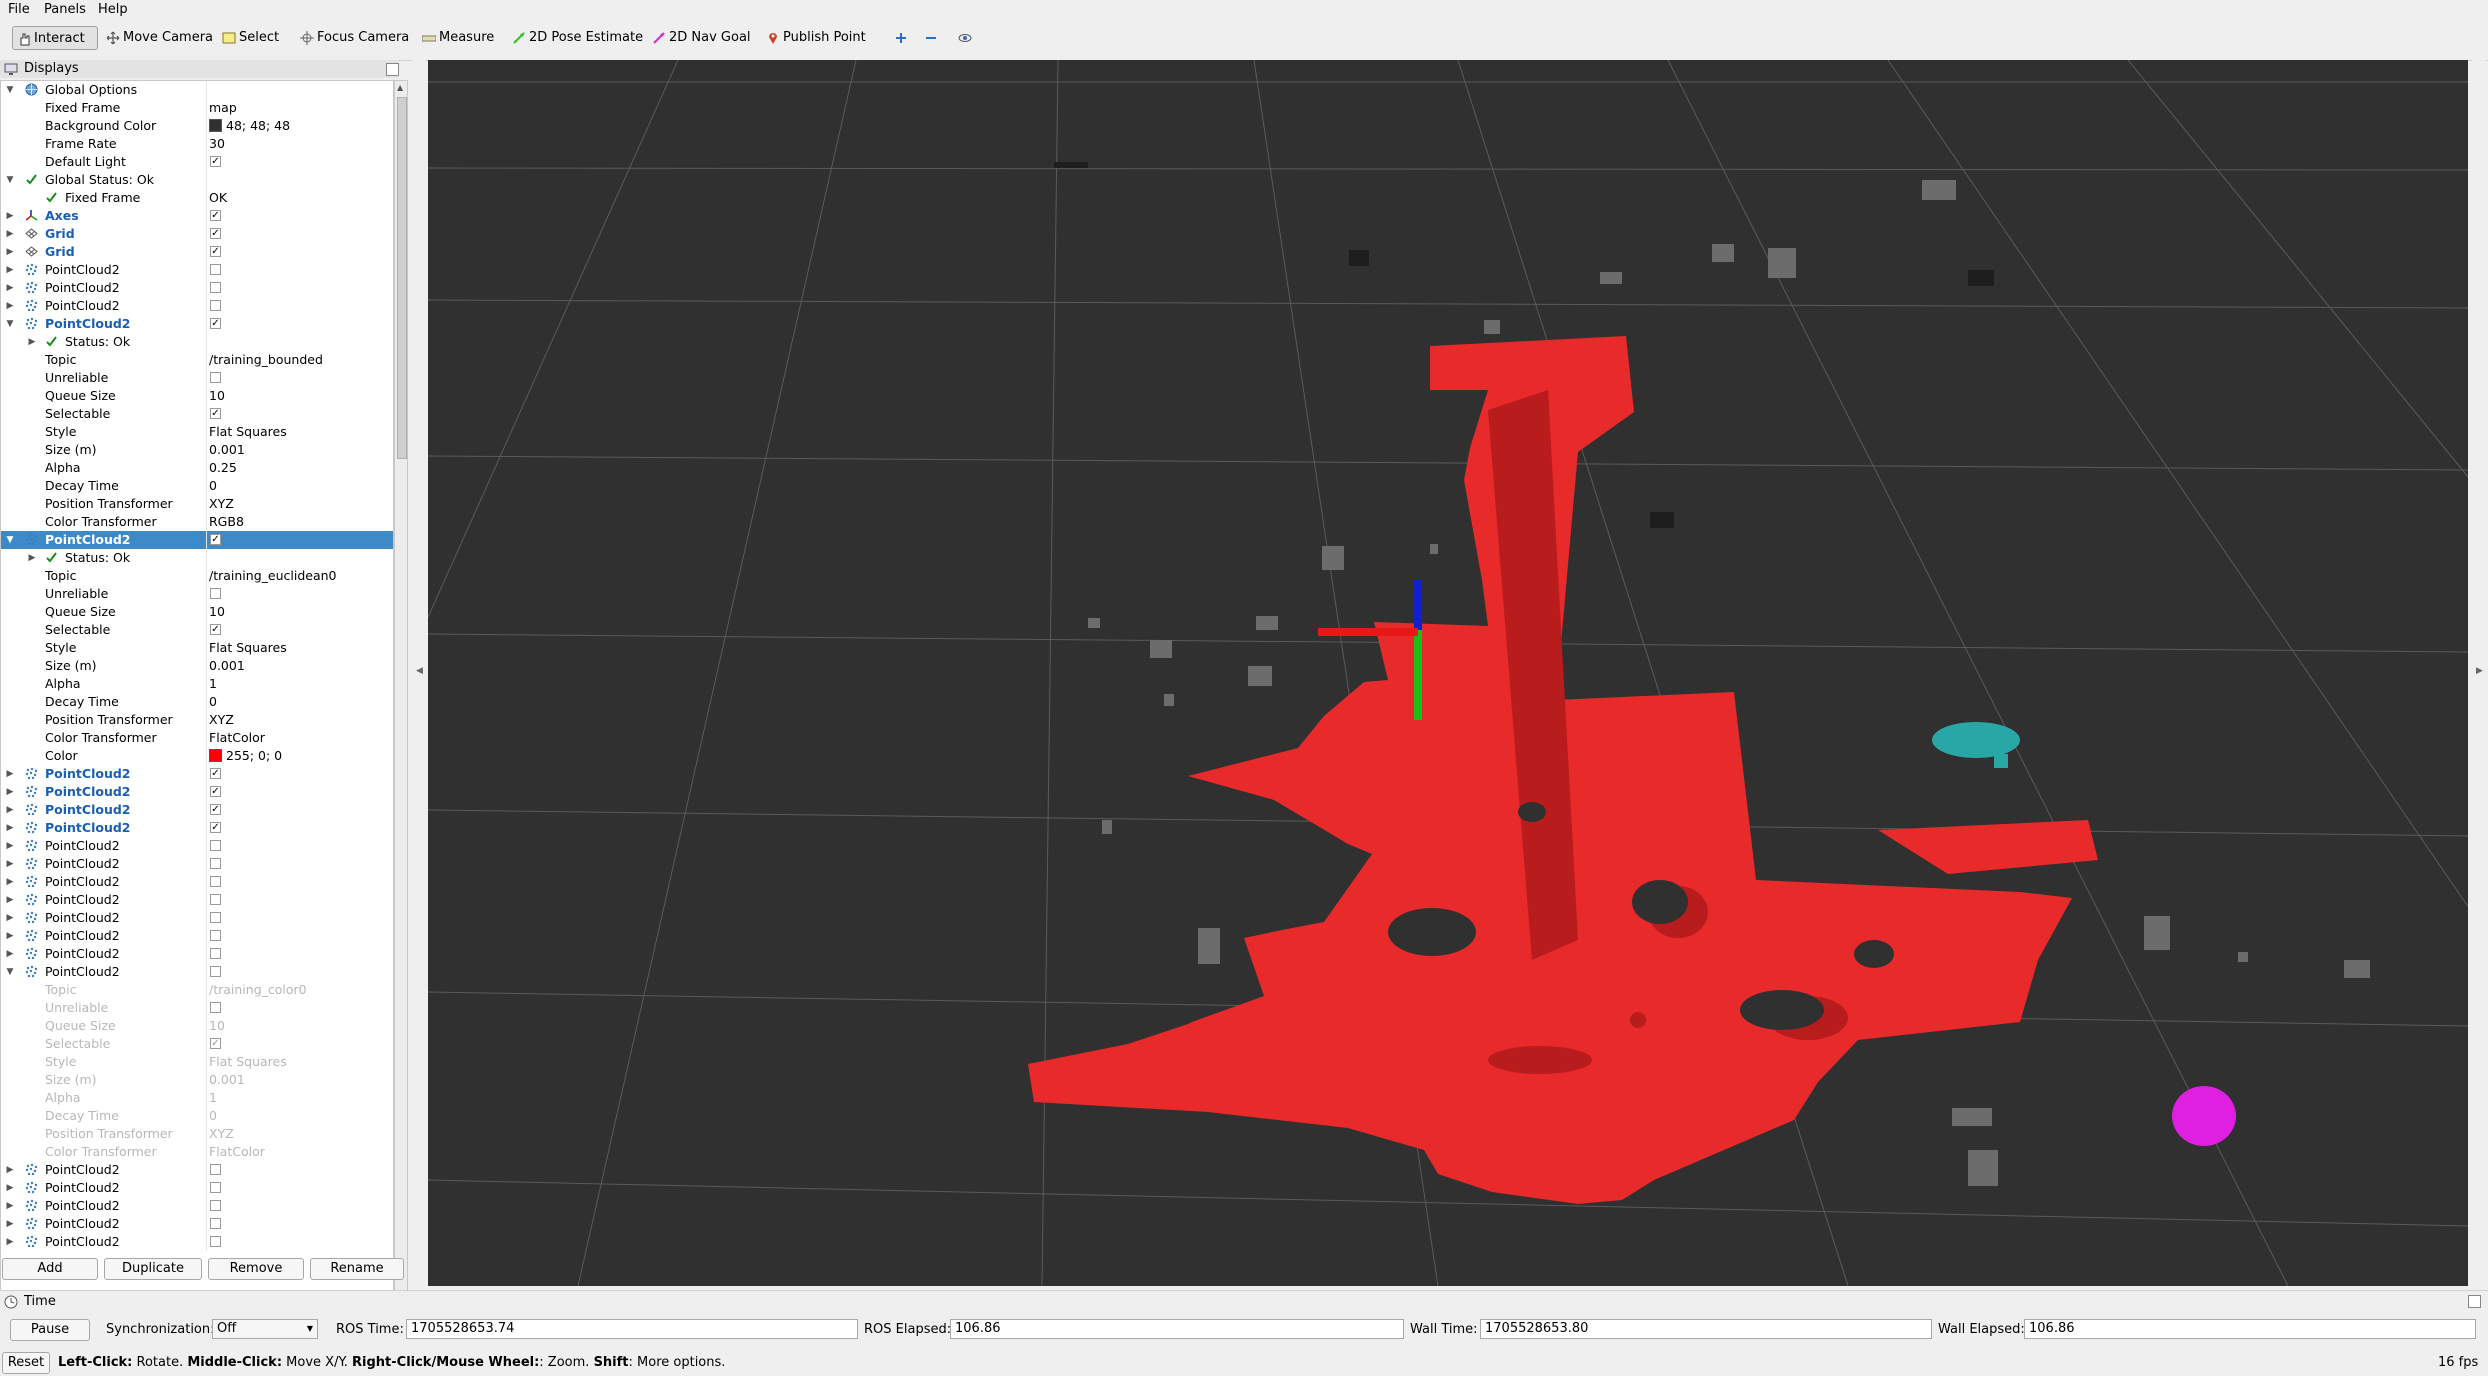 The height and width of the screenshot is (1376, 2488). What do you see at coordinates (933, 38) in the screenshot?
I see `remove-tool-button` at bounding box center [933, 38].